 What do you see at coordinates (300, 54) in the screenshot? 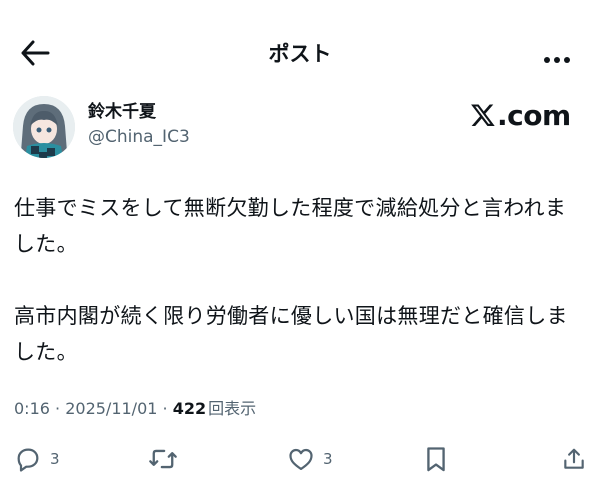
I see `page-title: ポスト` at bounding box center [300, 54].